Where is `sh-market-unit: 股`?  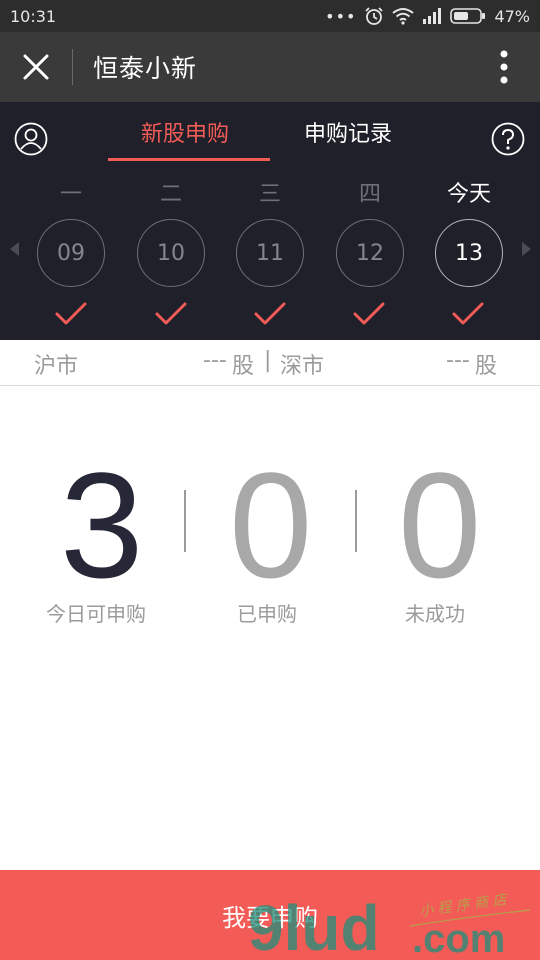
sh-market-unit: 股 is located at coordinates (243, 366).